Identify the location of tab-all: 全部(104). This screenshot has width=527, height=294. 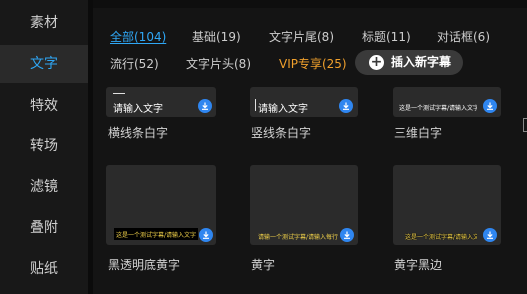
(138, 36).